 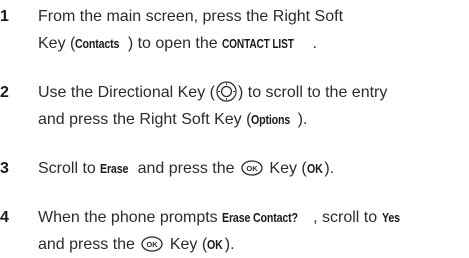 I want to click on ui-label-contact-list: CONTACT LIST, so click(x=258, y=43).